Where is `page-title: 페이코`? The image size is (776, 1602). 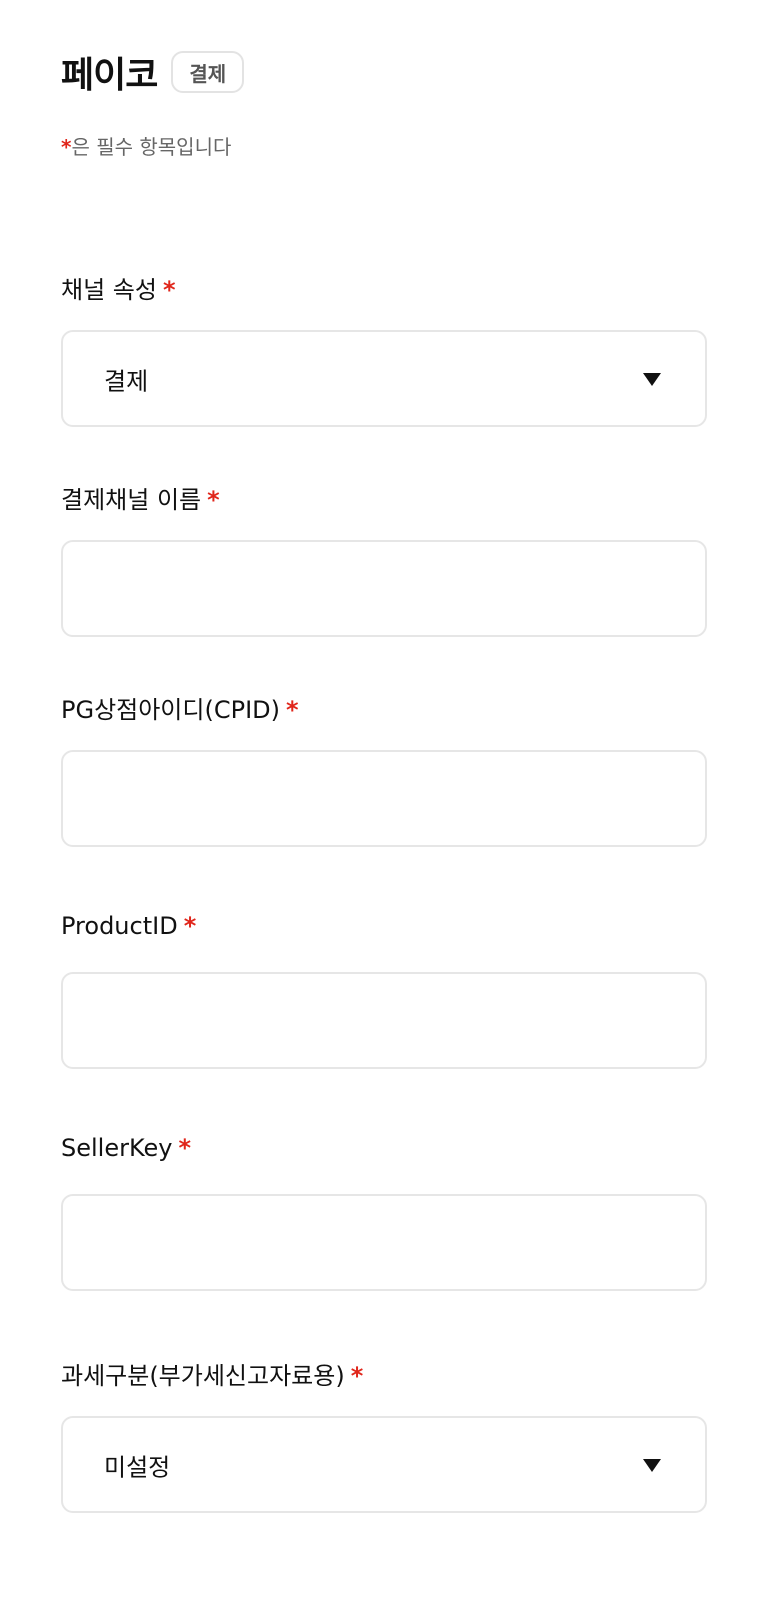 page-title: 페이코 is located at coordinates (109, 75).